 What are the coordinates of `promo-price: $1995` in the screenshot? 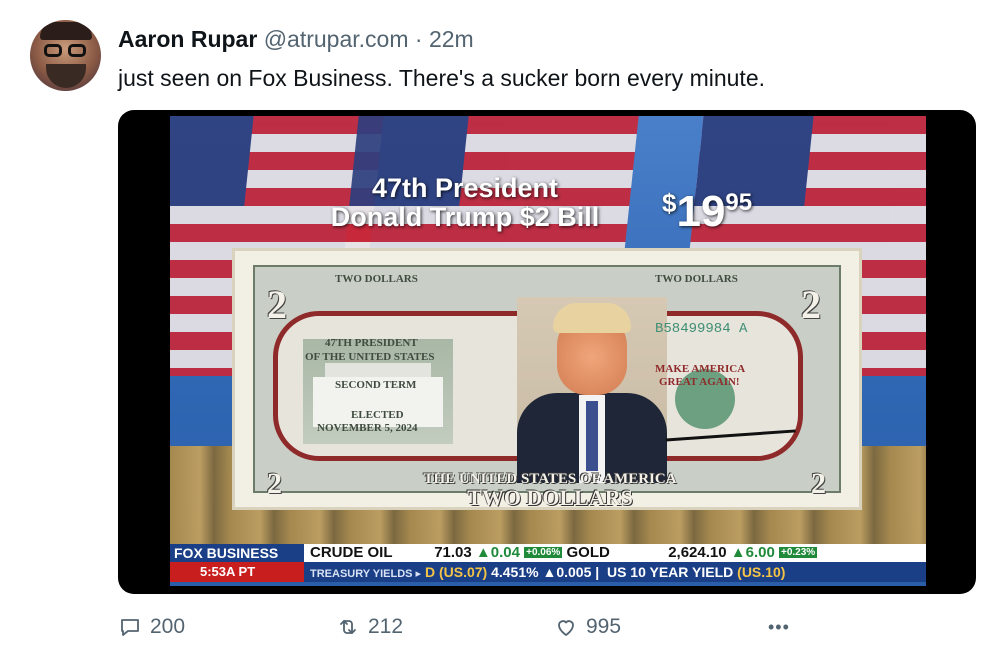 It's located at (707, 207).